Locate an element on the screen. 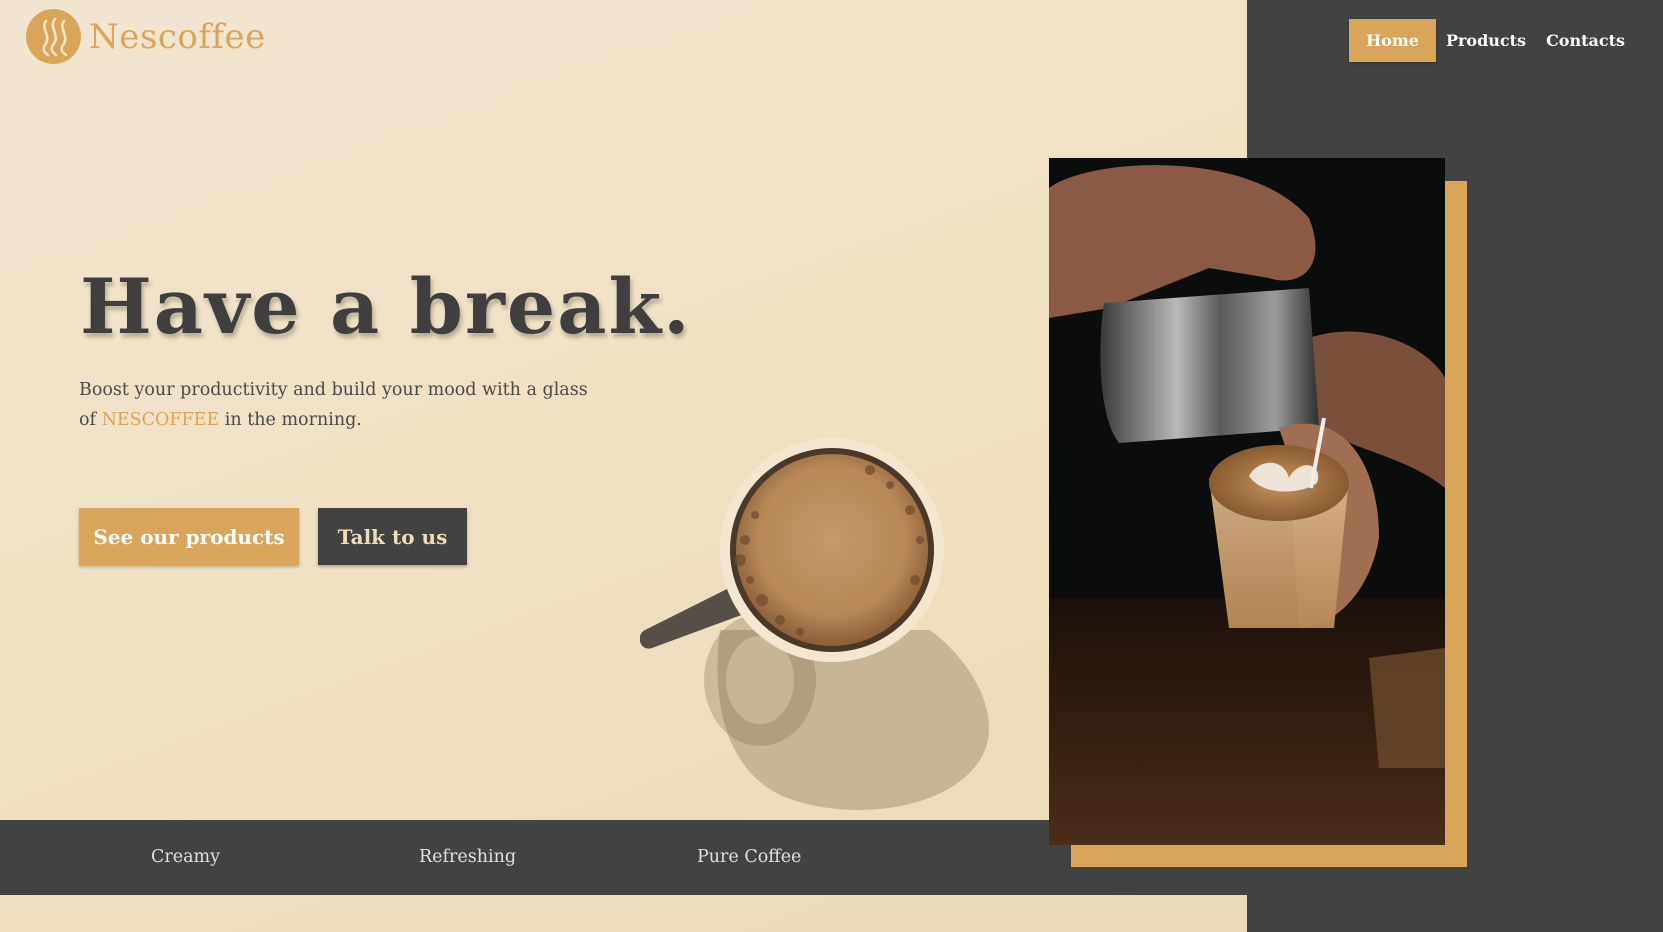 This screenshot has width=1663, height=932. nav-contacts: Contacts is located at coordinates (1585, 40).